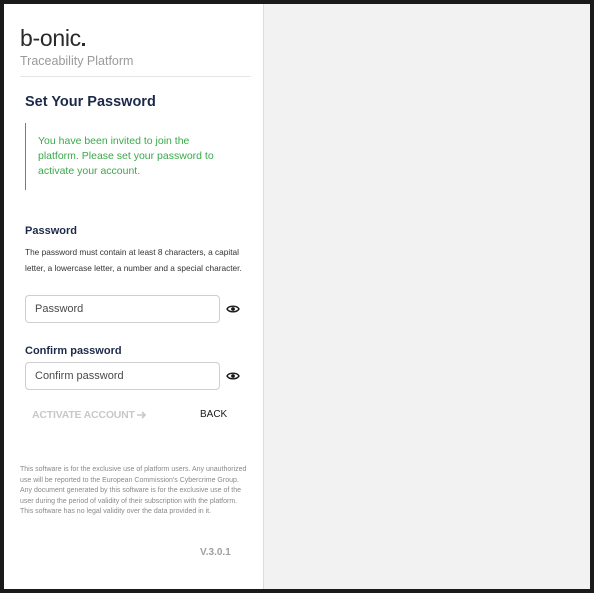 This screenshot has height=593, width=594. What do you see at coordinates (122, 309) in the screenshot?
I see `password-input` at bounding box center [122, 309].